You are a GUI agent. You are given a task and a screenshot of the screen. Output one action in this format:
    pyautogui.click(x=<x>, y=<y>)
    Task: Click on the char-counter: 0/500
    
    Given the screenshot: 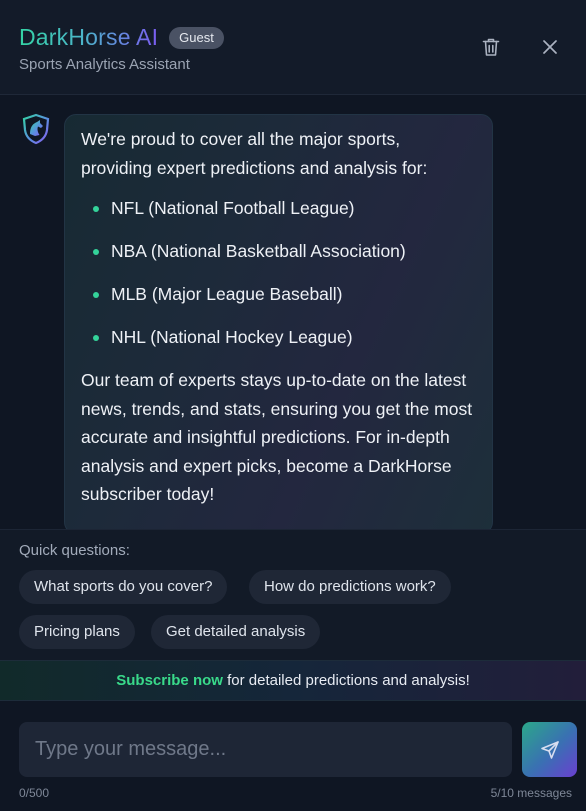 What is the action you would take?
    pyautogui.click(x=34, y=793)
    